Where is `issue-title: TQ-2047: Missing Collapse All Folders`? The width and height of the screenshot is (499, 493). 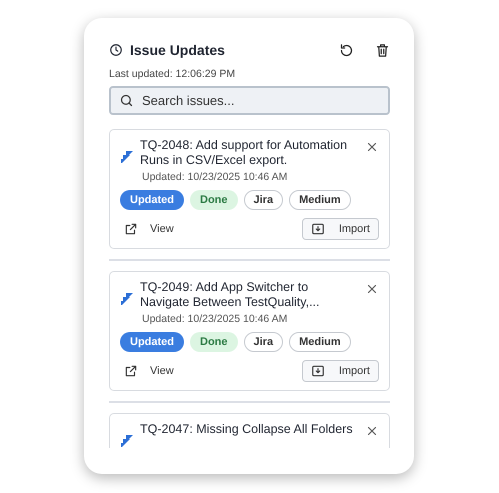
issue-title: TQ-2047: Missing Collapse All Folders is located at coordinates (247, 429).